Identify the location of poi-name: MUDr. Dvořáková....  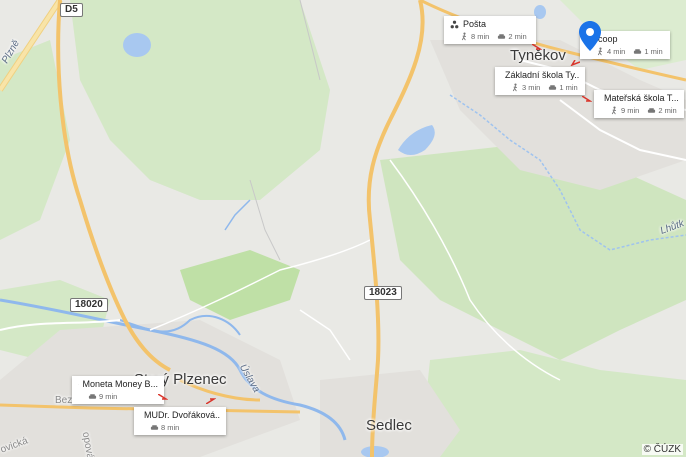
(182, 415).